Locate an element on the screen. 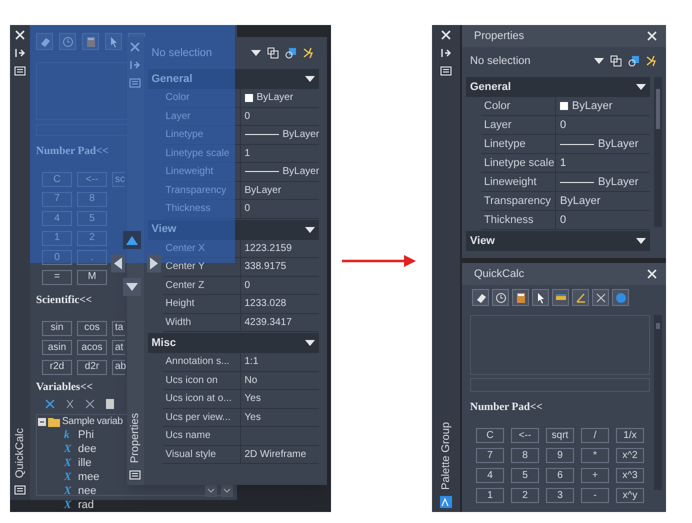  calc-key: 5 is located at coordinates (525, 475).